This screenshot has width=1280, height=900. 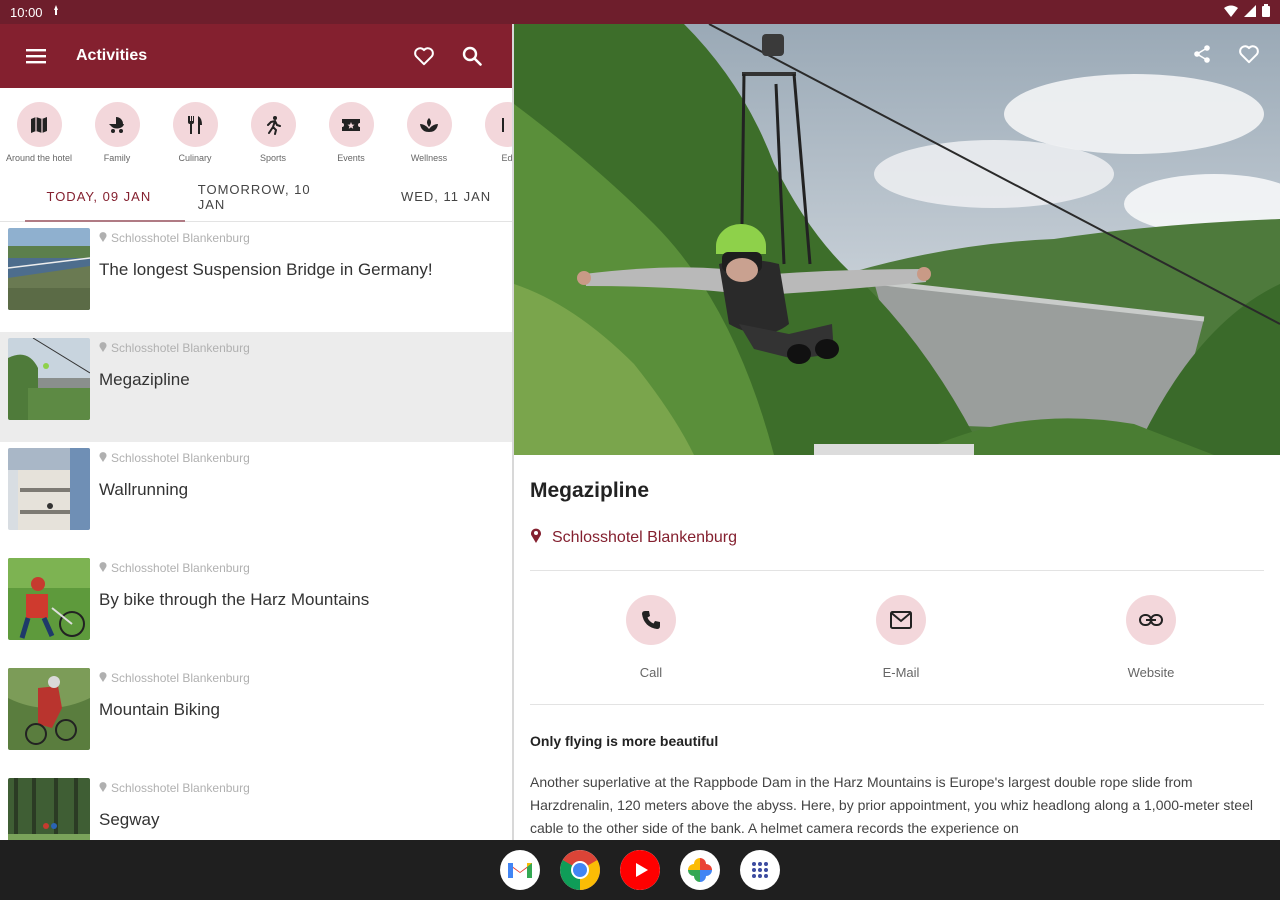 What do you see at coordinates (901, 672) in the screenshot?
I see `email-label: E-Mail` at bounding box center [901, 672].